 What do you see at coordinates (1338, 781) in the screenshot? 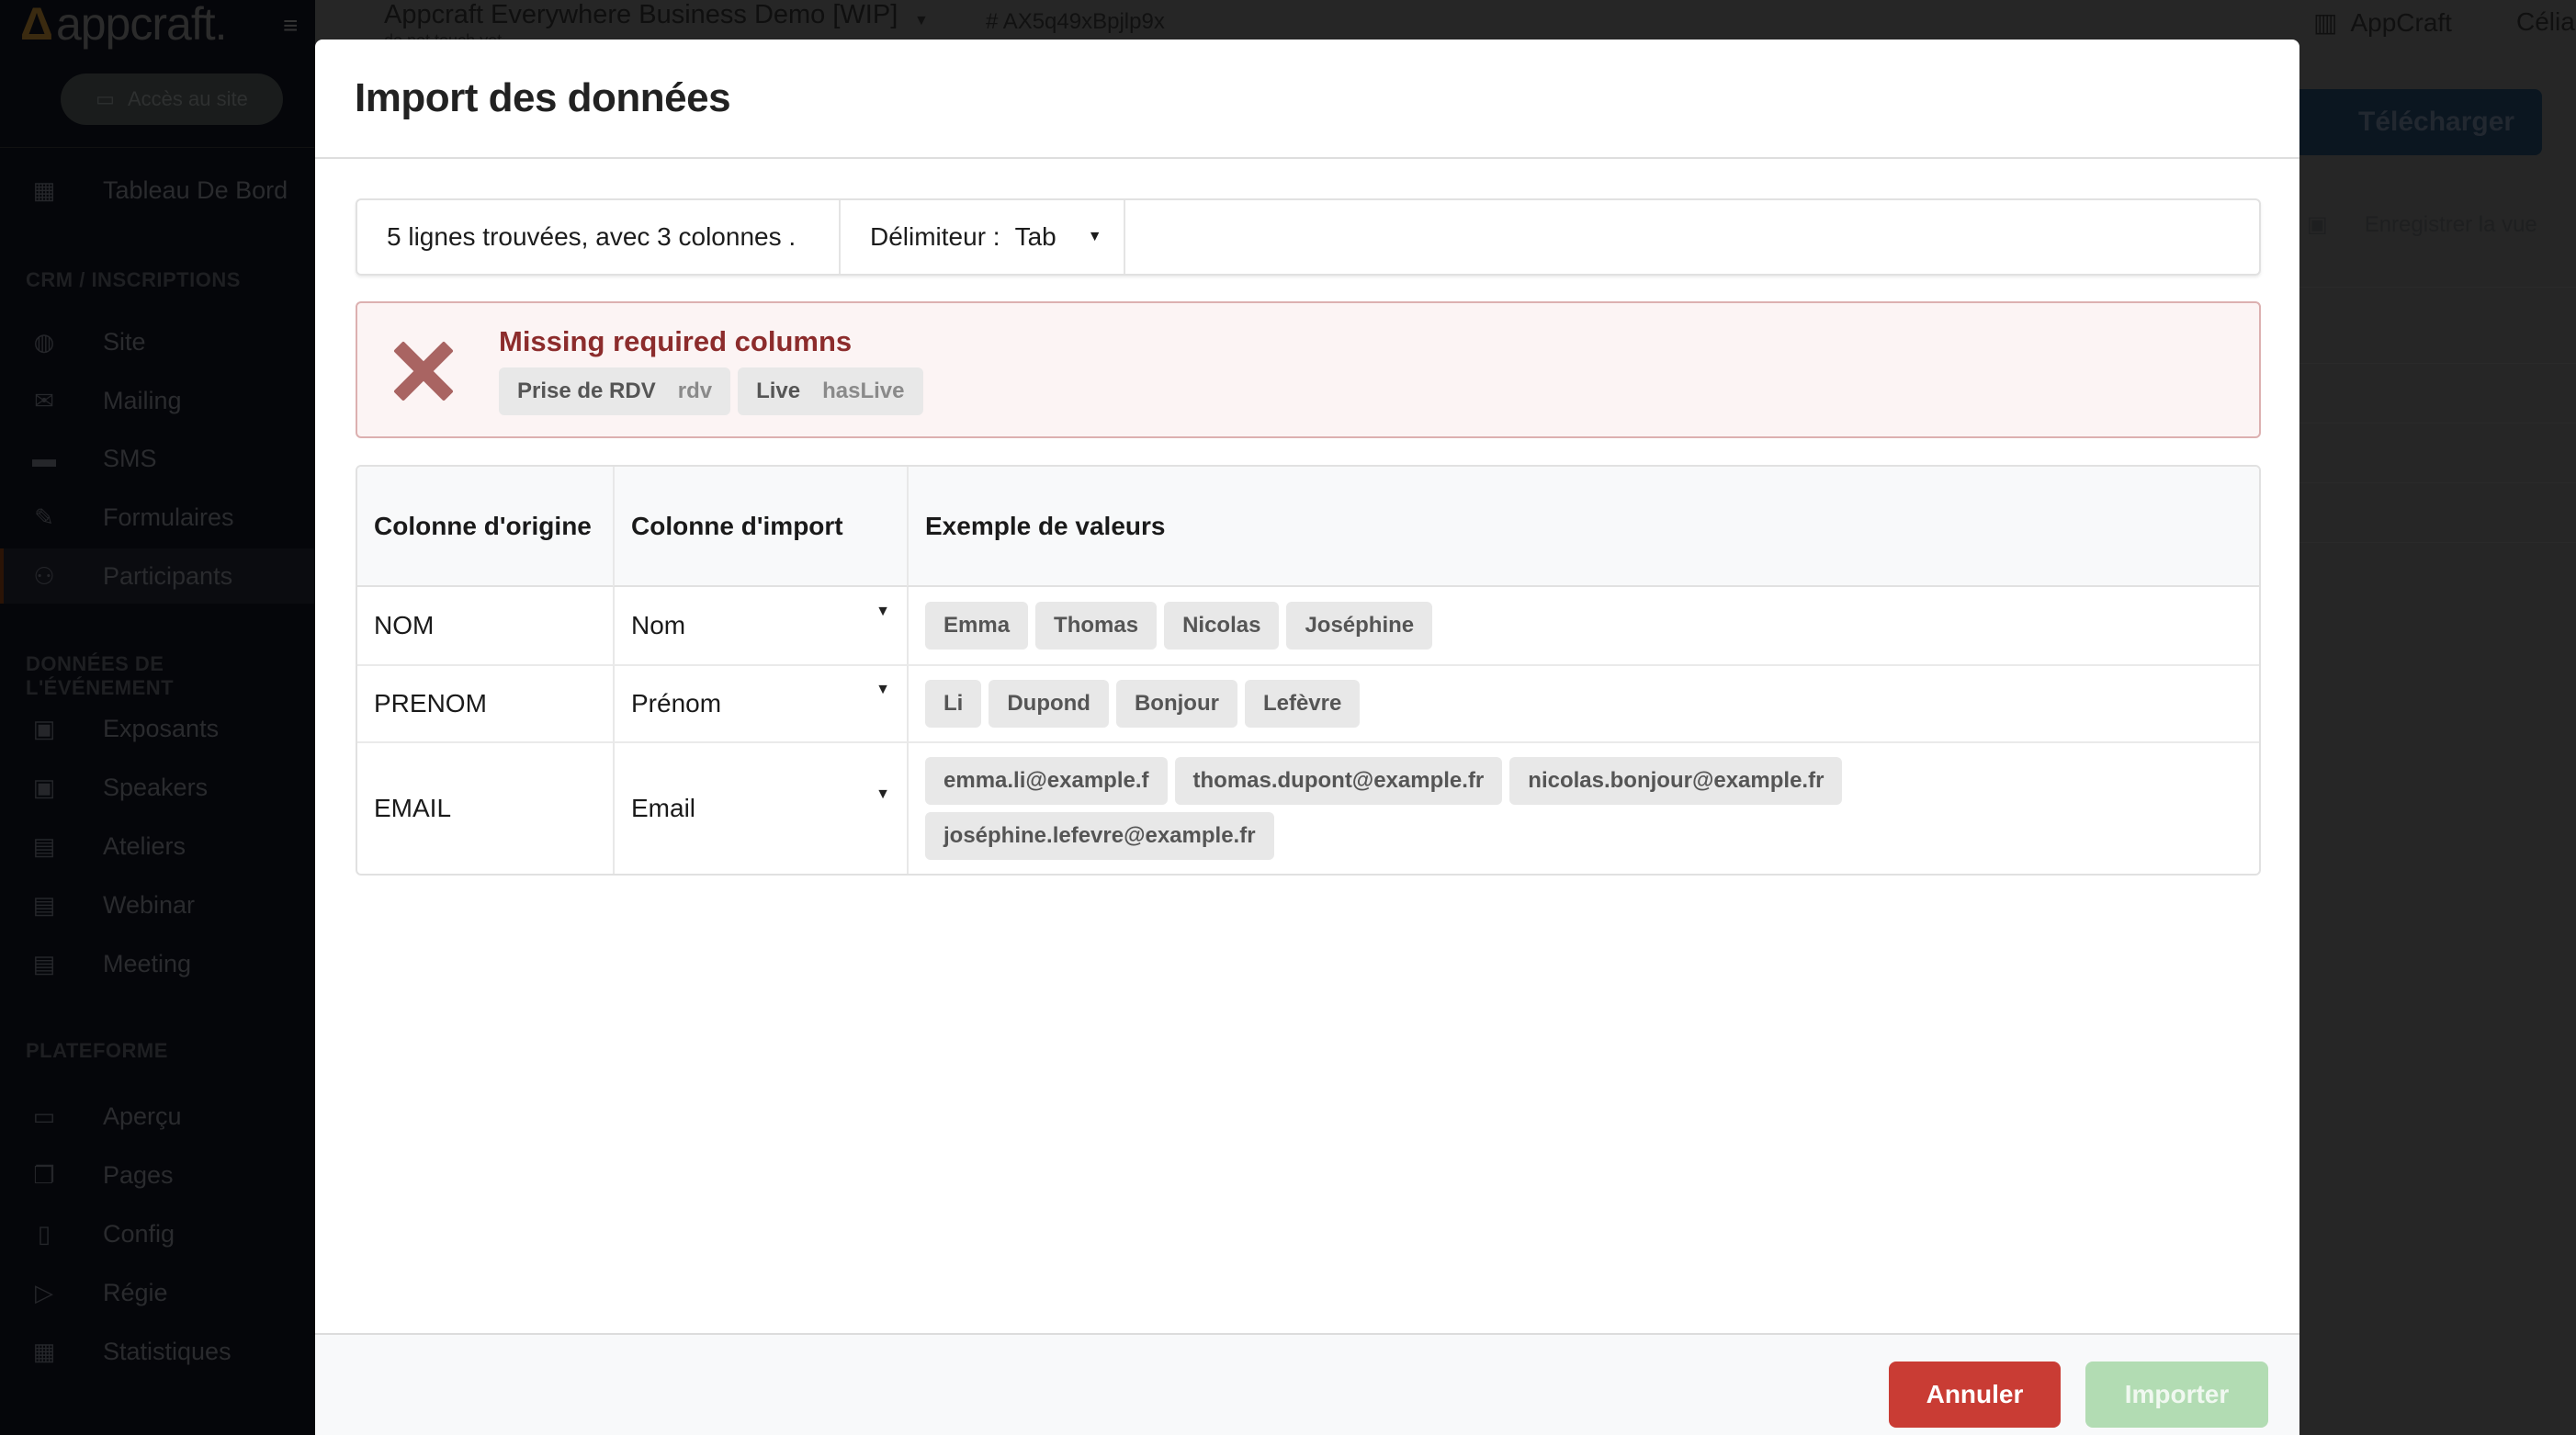
I see `example-value-chip: thomas.dupont@example.fr` at bounding box center [1338, 781].